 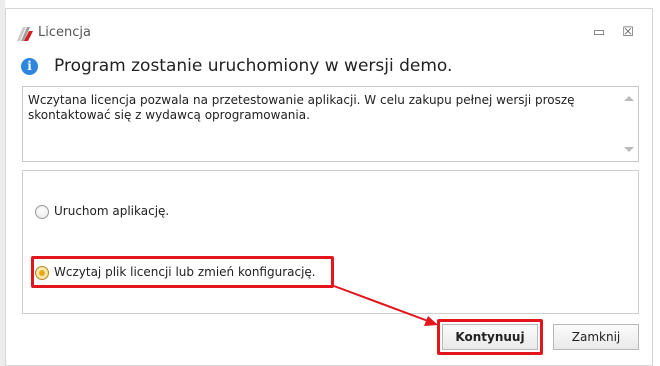 I want to click on close-icon: ☒, so click(x=628, y=32).